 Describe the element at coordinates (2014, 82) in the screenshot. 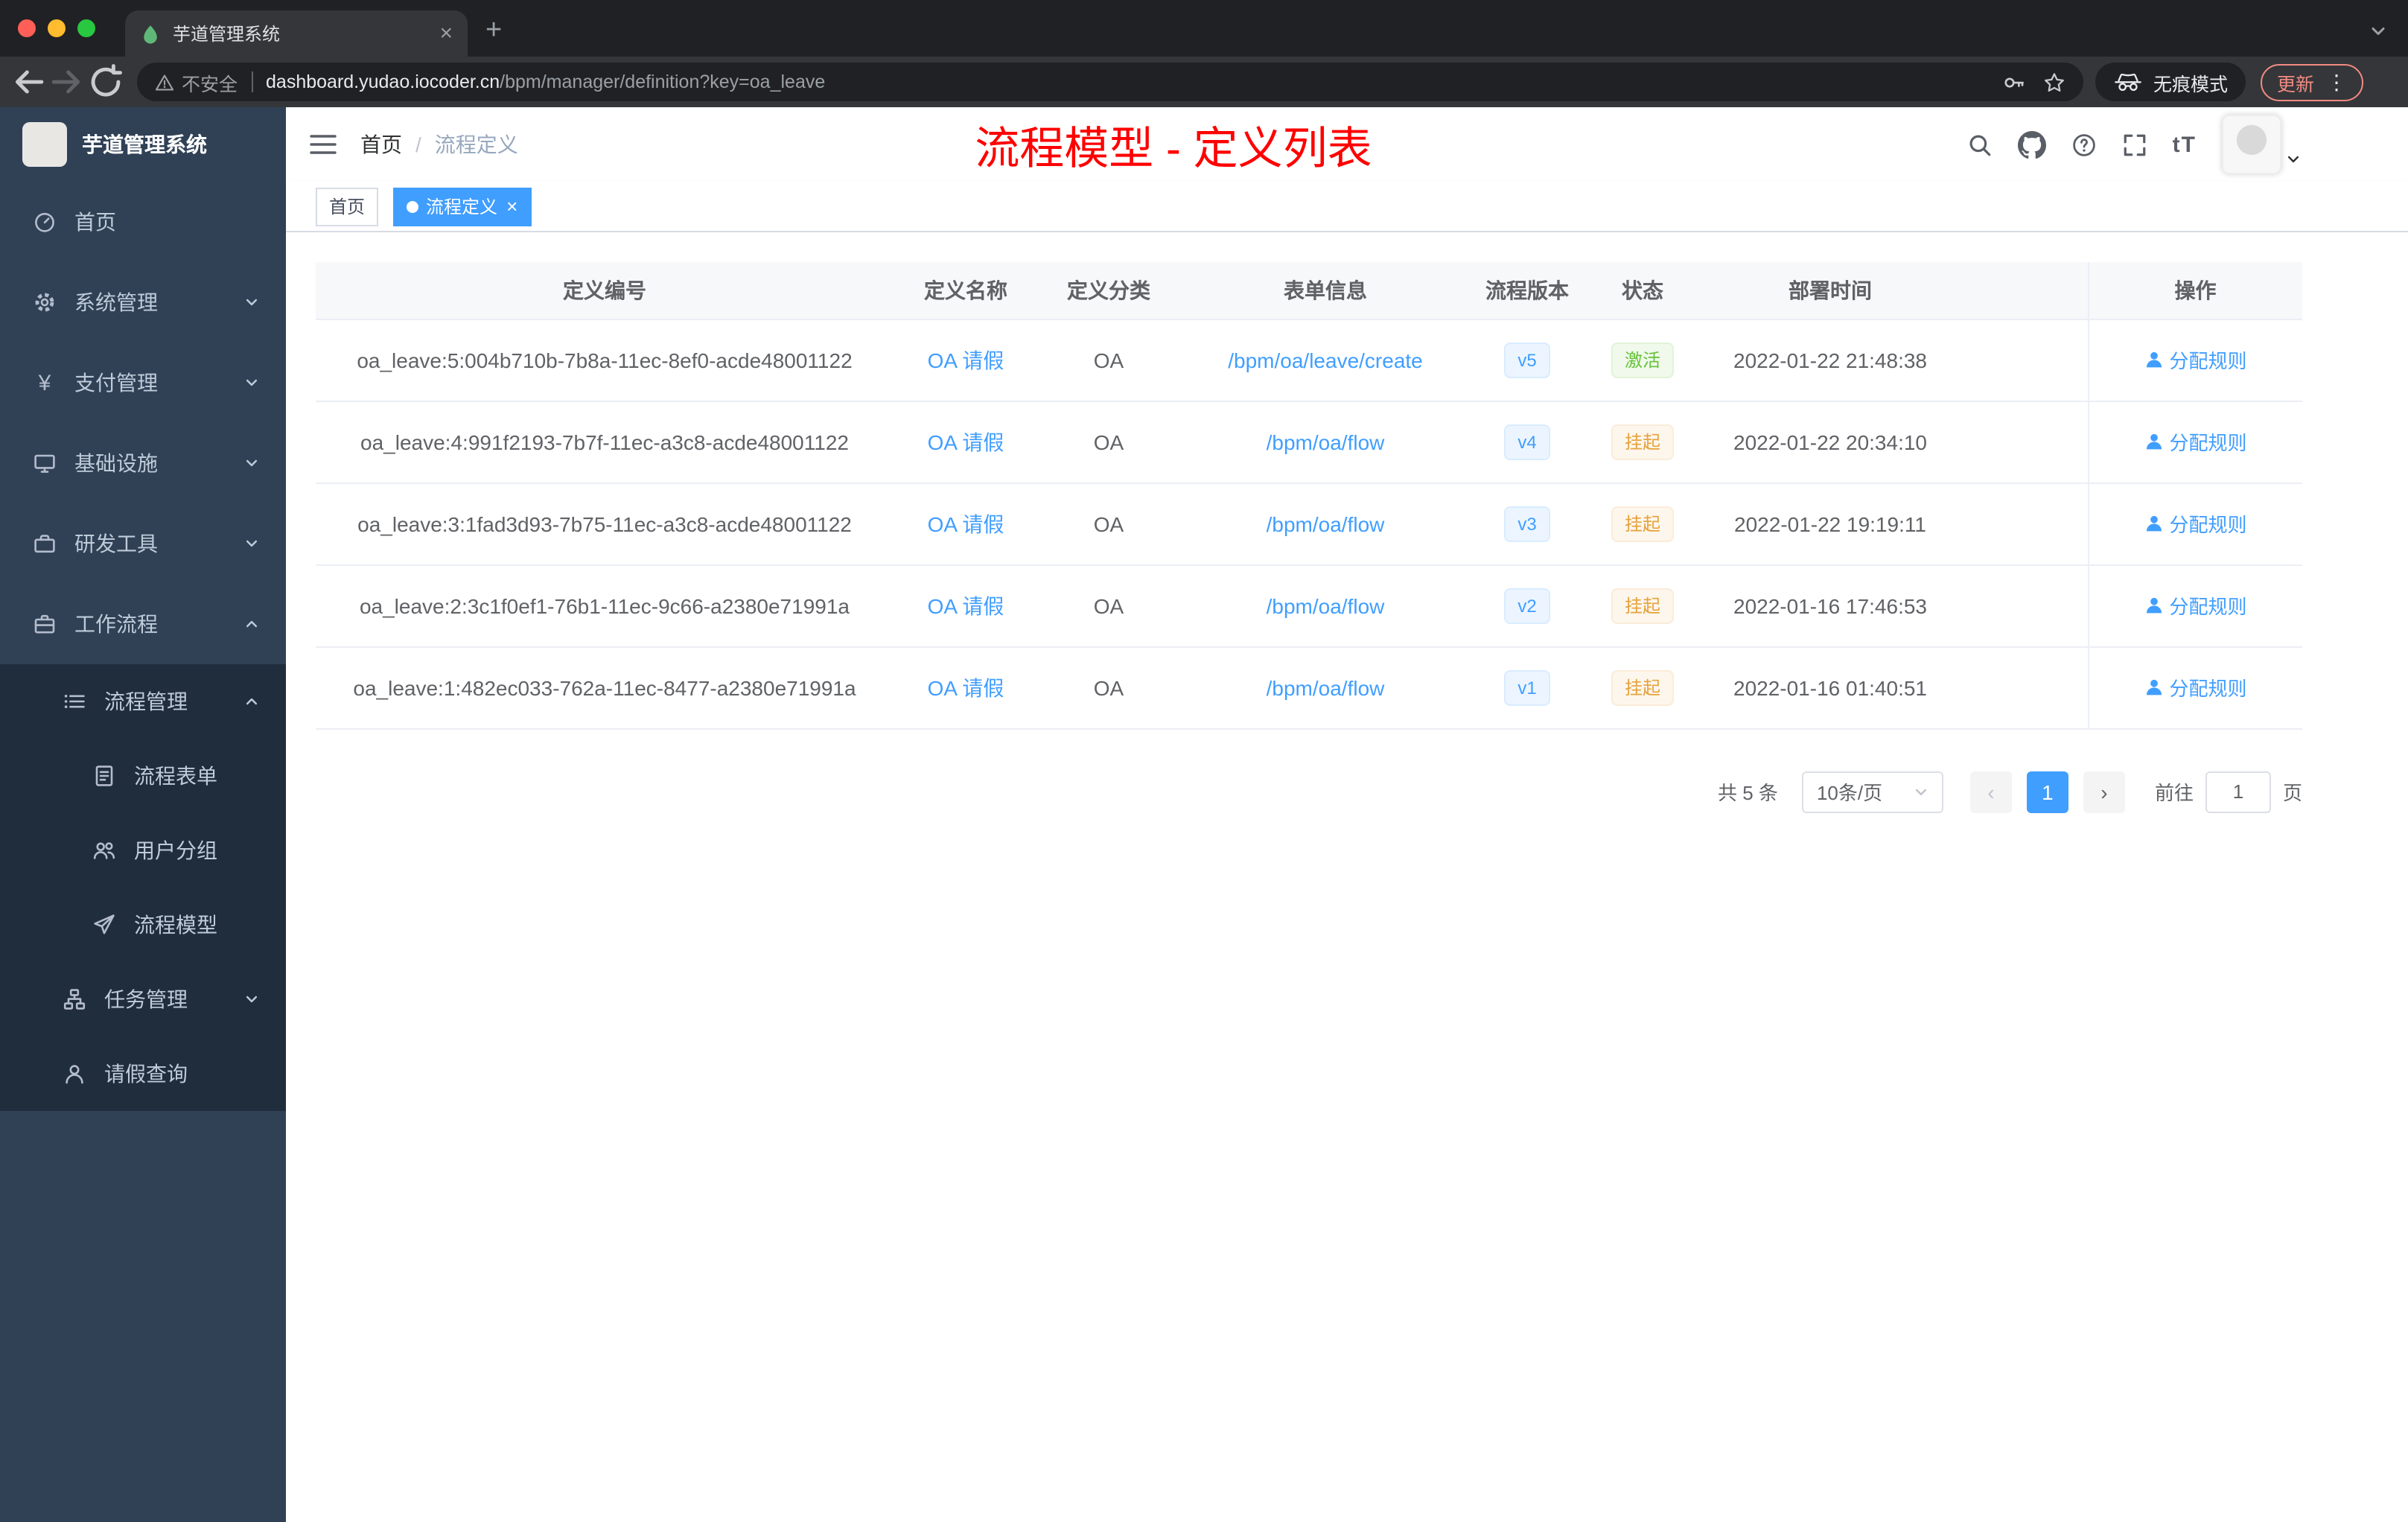

I see `password-key-icon` at that location.